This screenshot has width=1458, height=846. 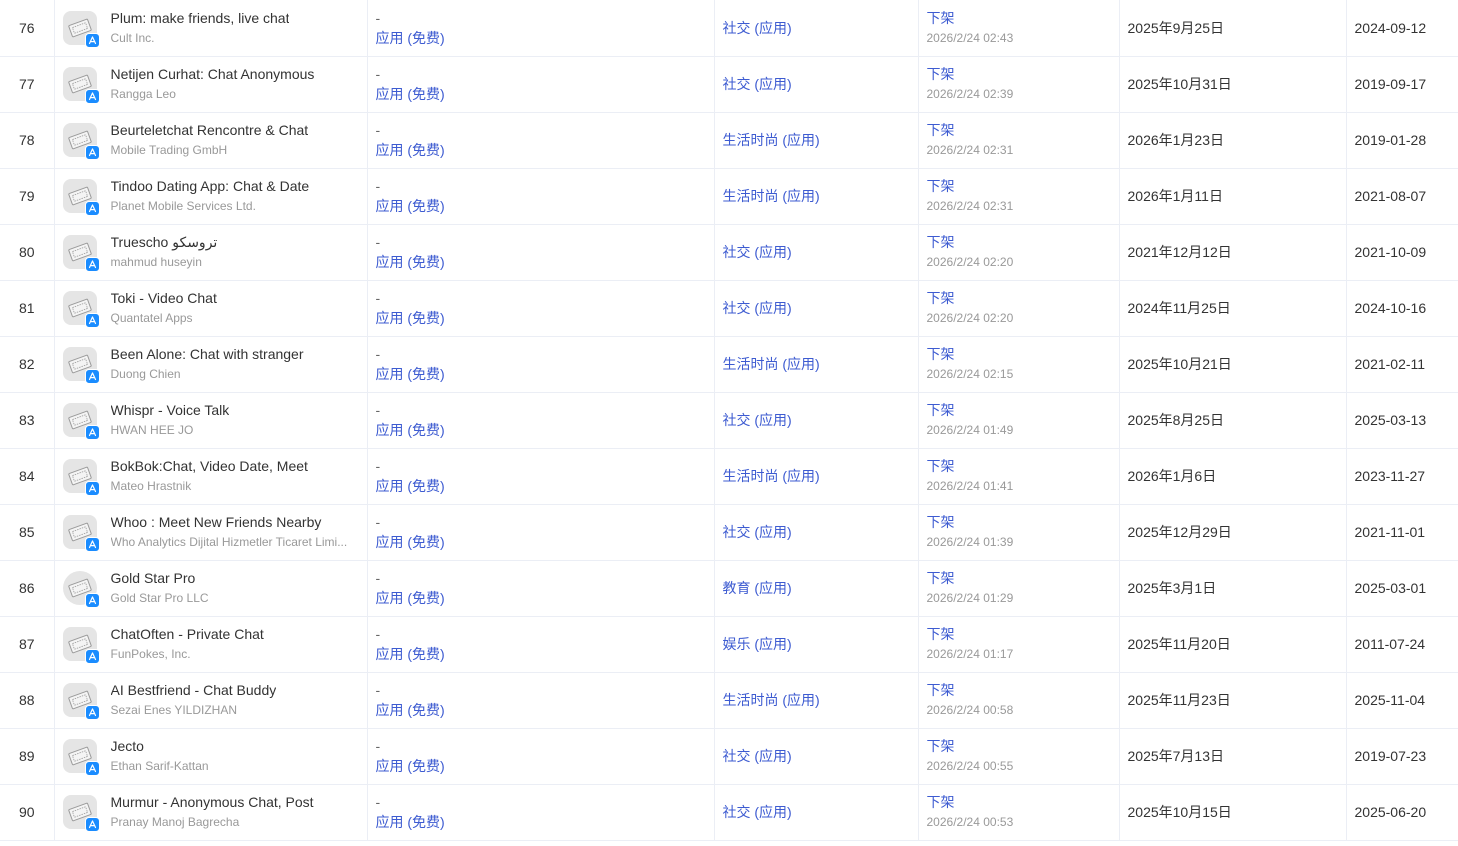 What do you see at coordinates (213, 94) in the screenshot?
I see `app-developer: Rangga Leo` at bounding box center [213, 94].